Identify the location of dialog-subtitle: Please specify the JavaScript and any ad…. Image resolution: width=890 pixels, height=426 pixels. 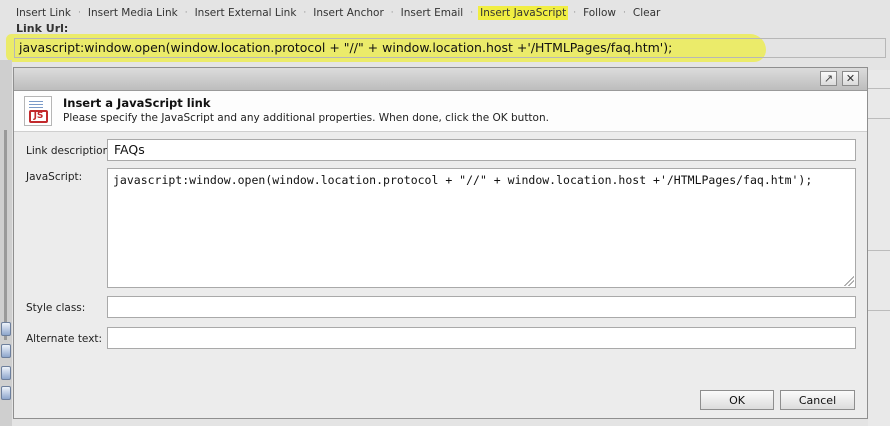
(306, 118).